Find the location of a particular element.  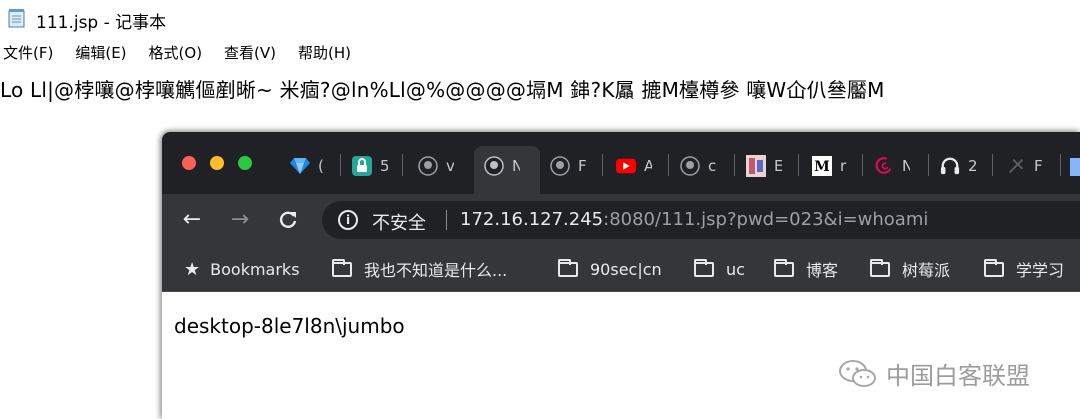

notepad-menubar: 文件(F) 编辑(E) 格式(O) 查看(V) 帮助(H) is located at coordinates (185, 54).